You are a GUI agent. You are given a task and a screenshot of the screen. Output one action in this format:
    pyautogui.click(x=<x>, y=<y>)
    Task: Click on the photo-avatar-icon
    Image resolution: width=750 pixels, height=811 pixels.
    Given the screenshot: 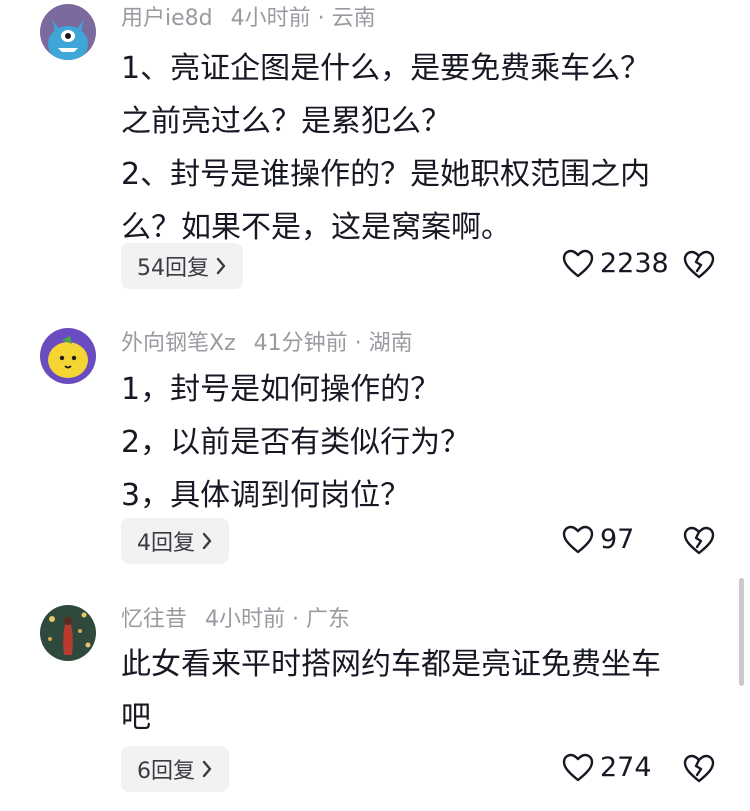 What is the action you would take?
    pyautogui.click(x=68, y=633)
    